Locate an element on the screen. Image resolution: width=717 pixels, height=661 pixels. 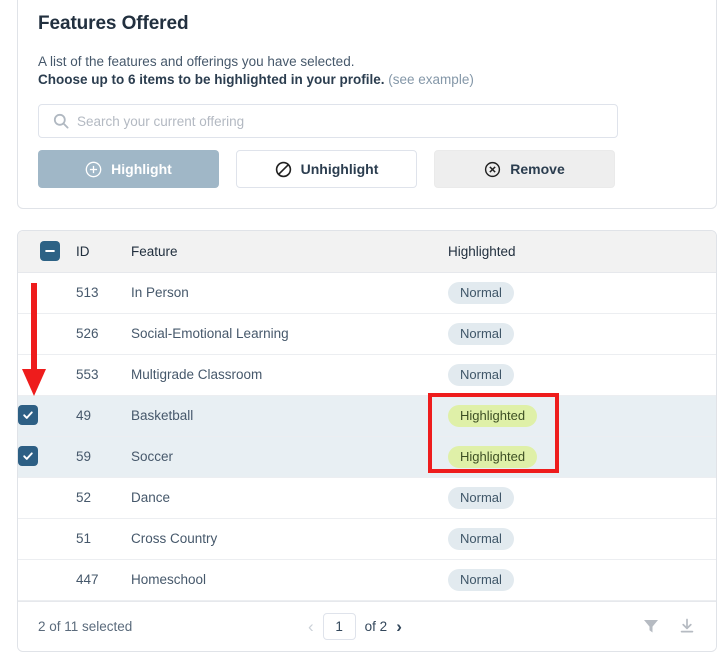
cell-id: 51 is located at coordinates (84, 538).